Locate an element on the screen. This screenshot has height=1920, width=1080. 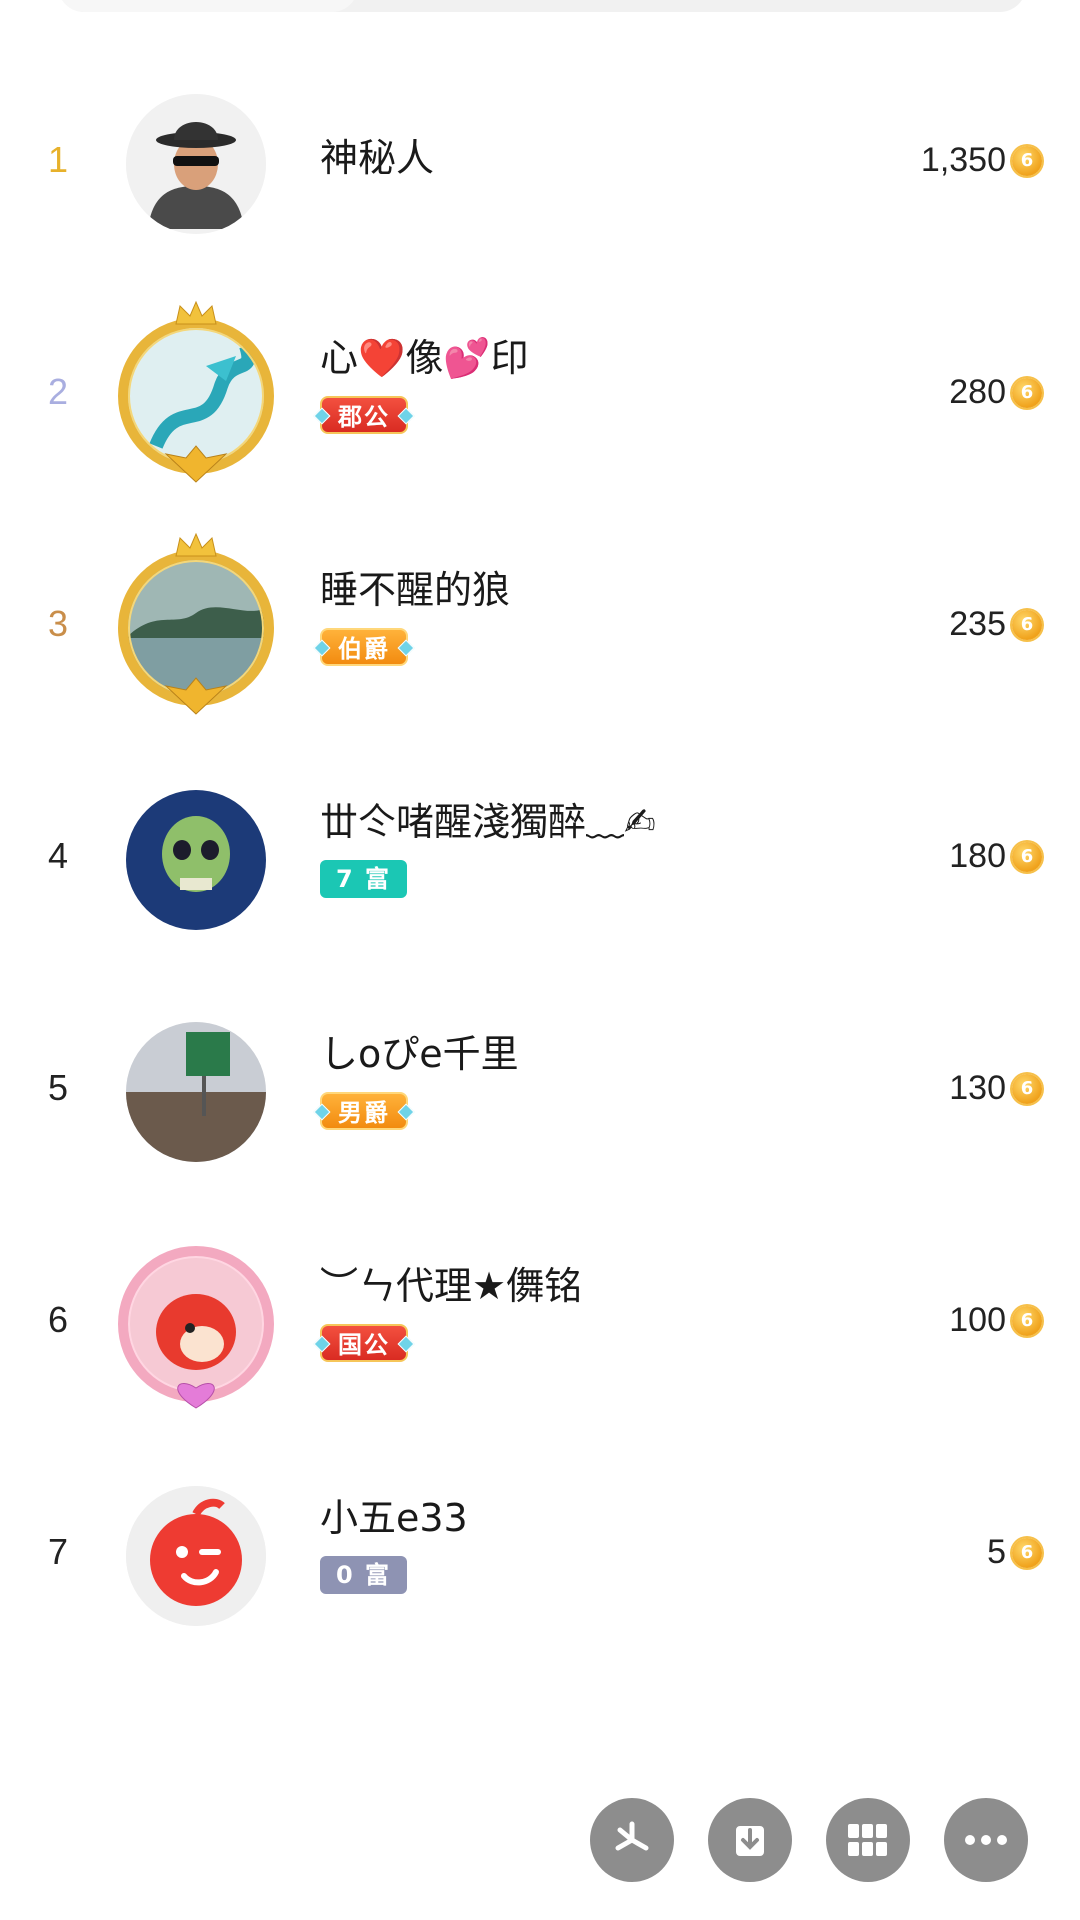
user-name: 神秘人 is located at coordinates (377, 158).